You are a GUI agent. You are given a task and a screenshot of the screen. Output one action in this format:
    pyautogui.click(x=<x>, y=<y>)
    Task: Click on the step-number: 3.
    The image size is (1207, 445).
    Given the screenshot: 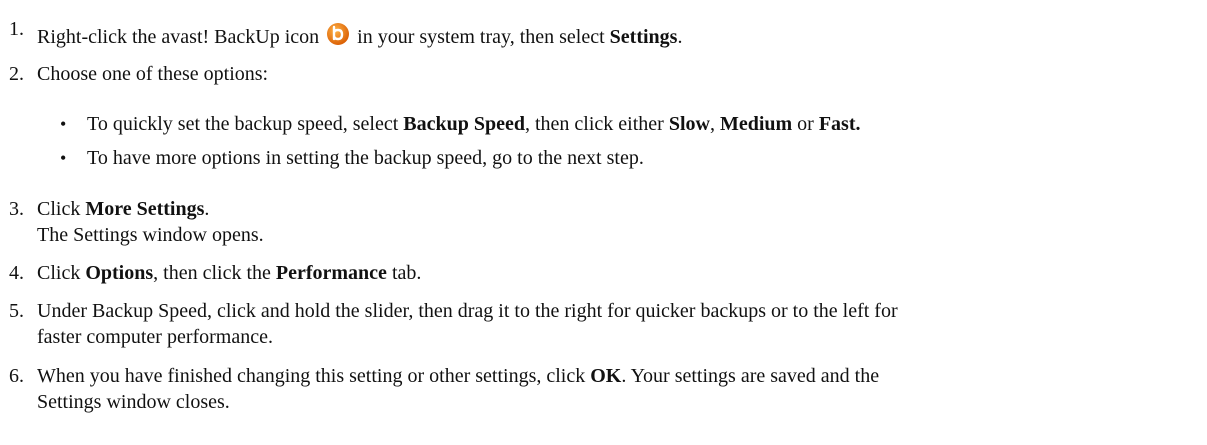 What is the action you would take?
    pyautogui.click(x=16, y=209)
    